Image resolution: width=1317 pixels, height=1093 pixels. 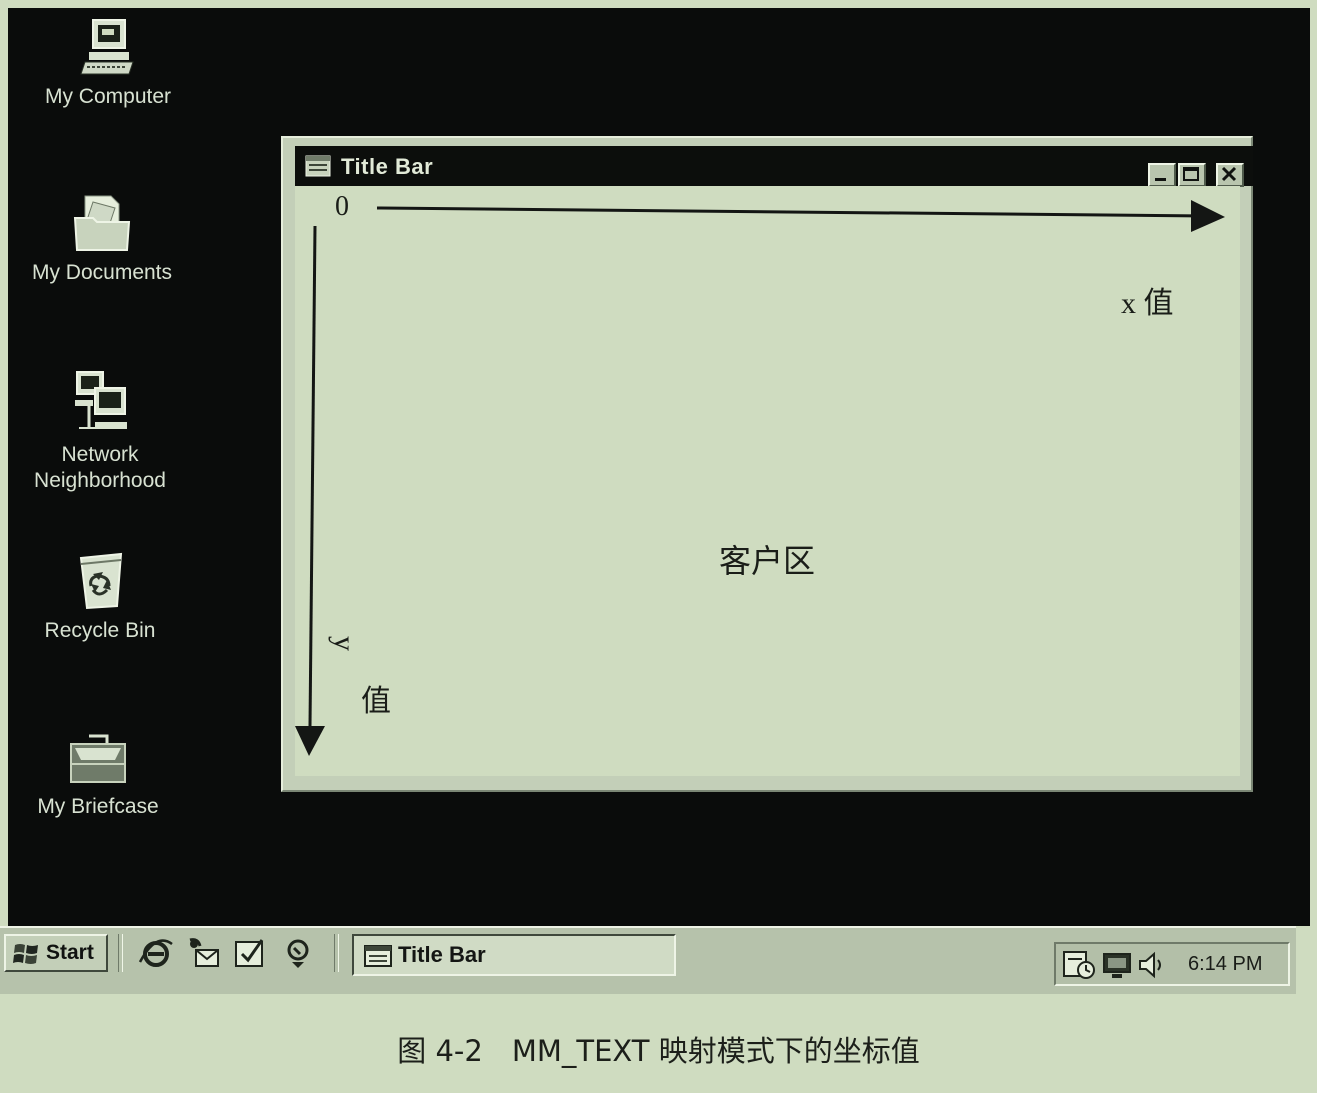 What do you see at coordinates (25, 954) in the screenshot?
I see `windows-logo-icon` at bounding box center [25, 954].